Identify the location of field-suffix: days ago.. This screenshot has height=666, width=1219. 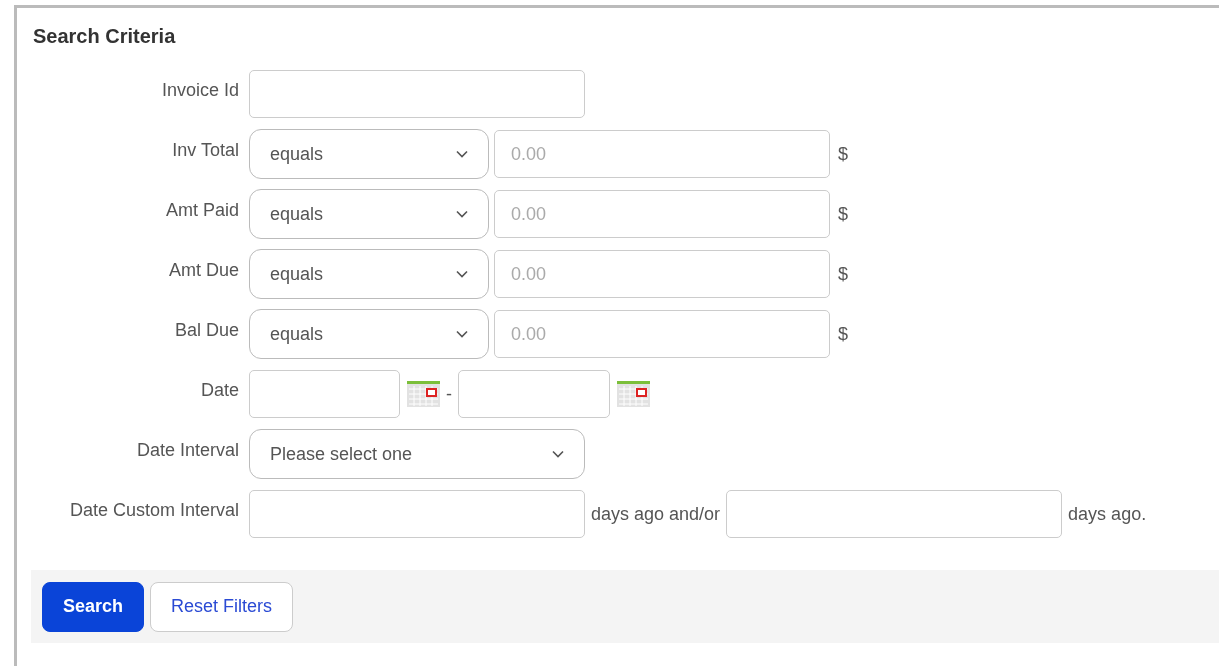
(1107, 514).